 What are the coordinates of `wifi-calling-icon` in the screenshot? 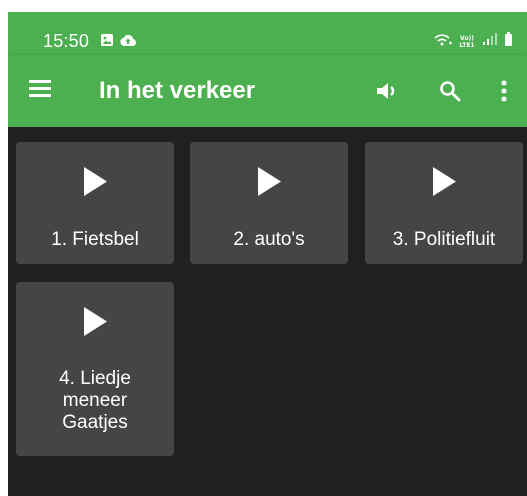 It's located at (443, 42).